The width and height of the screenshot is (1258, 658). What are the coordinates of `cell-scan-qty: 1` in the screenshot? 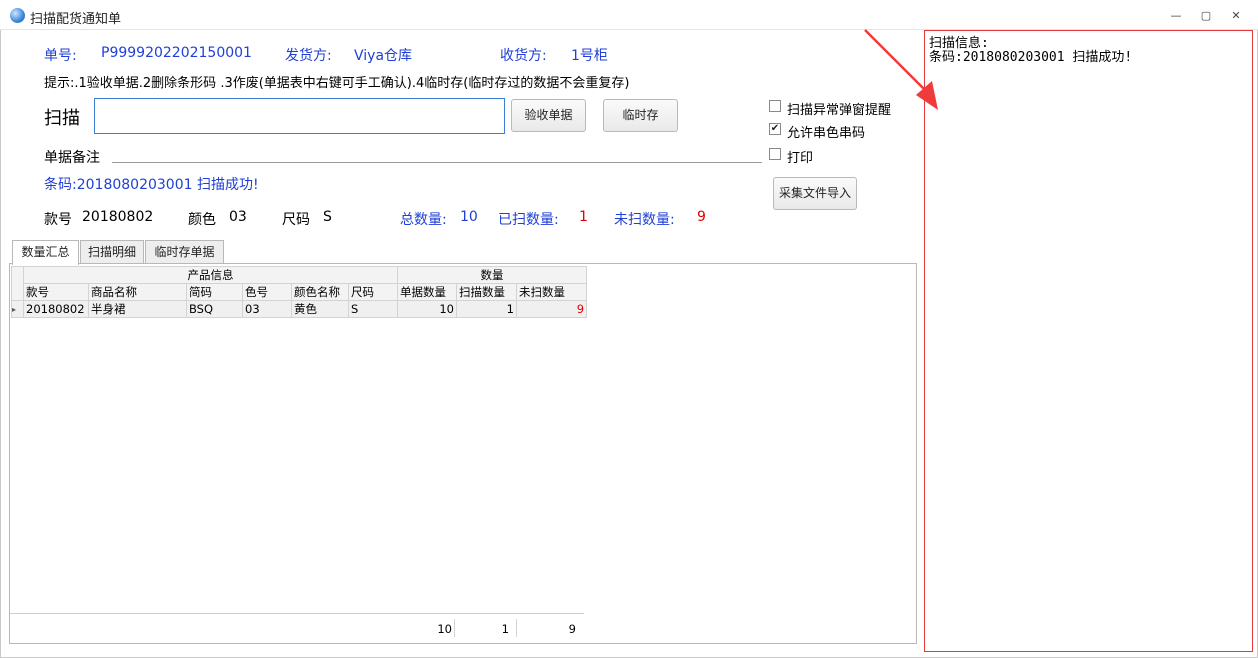 It's located at (486, 309).